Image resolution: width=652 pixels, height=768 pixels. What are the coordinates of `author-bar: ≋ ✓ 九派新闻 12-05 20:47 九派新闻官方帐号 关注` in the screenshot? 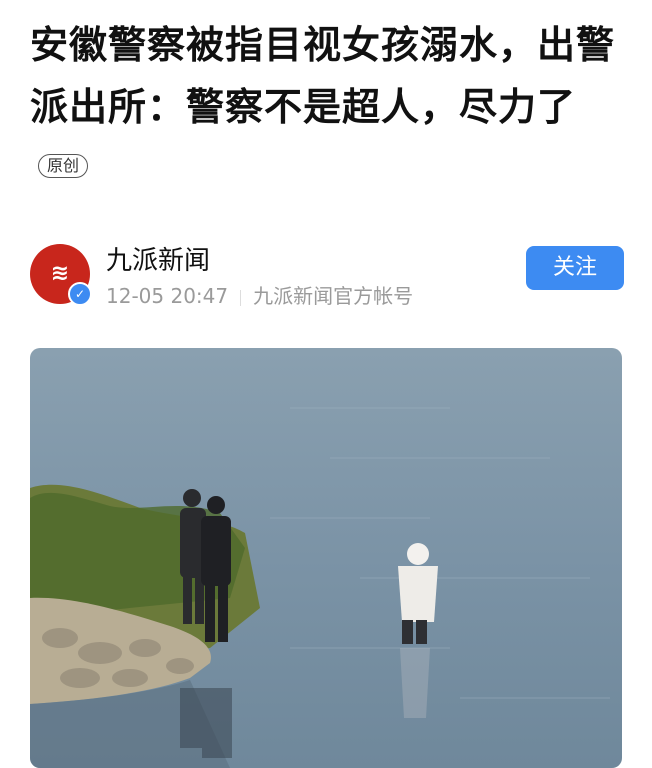 It's located at (327, 273).